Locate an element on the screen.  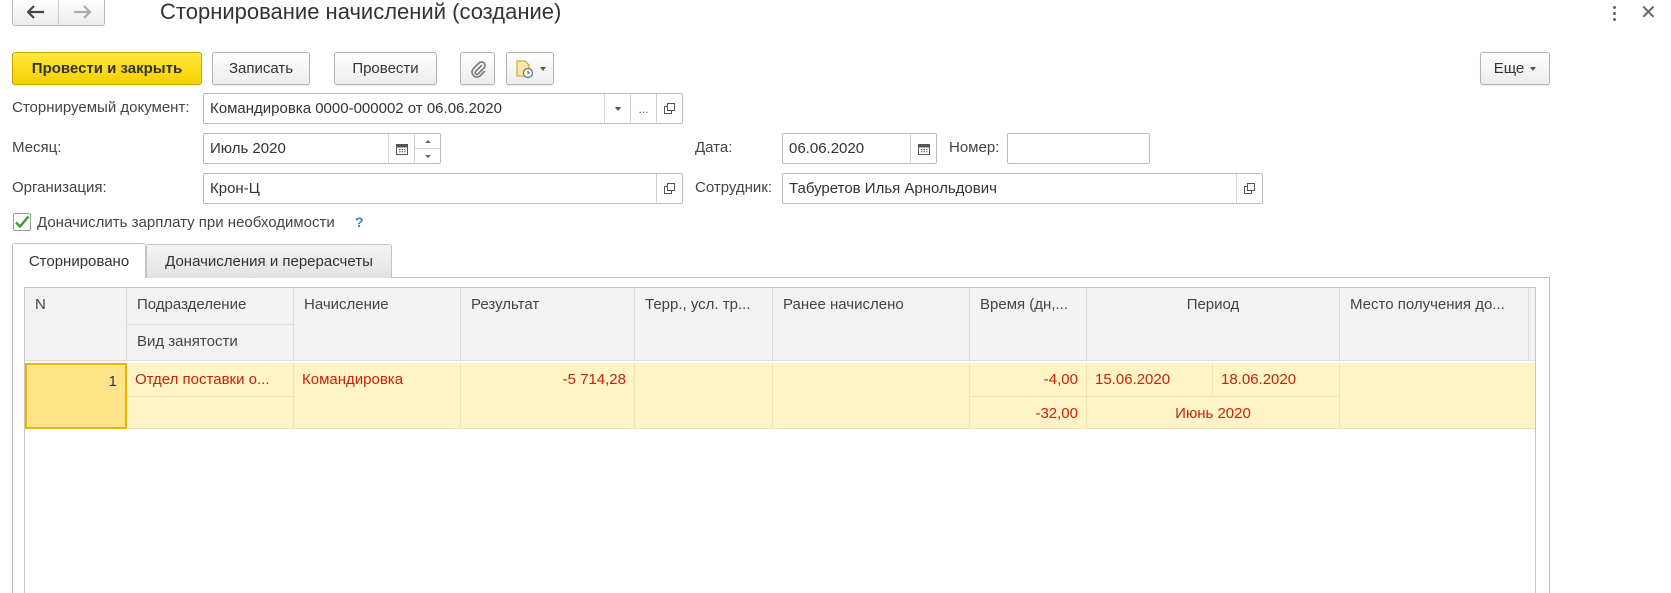
table-row-1-prev-accrued is located at coordinates (871, 396).